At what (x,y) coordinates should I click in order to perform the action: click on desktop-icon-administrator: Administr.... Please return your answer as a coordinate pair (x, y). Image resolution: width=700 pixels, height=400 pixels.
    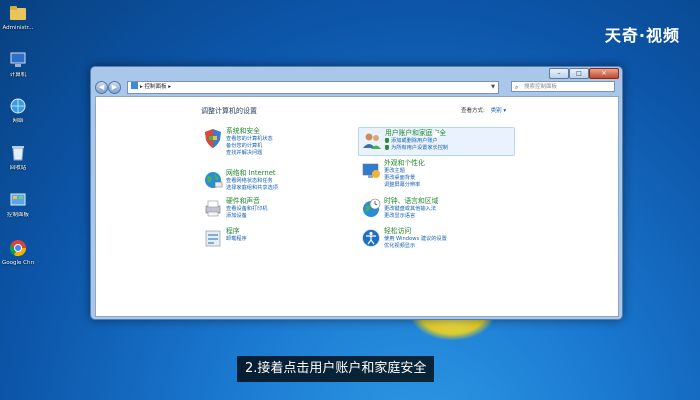
    Looking at the image, I should click on (18, 17).